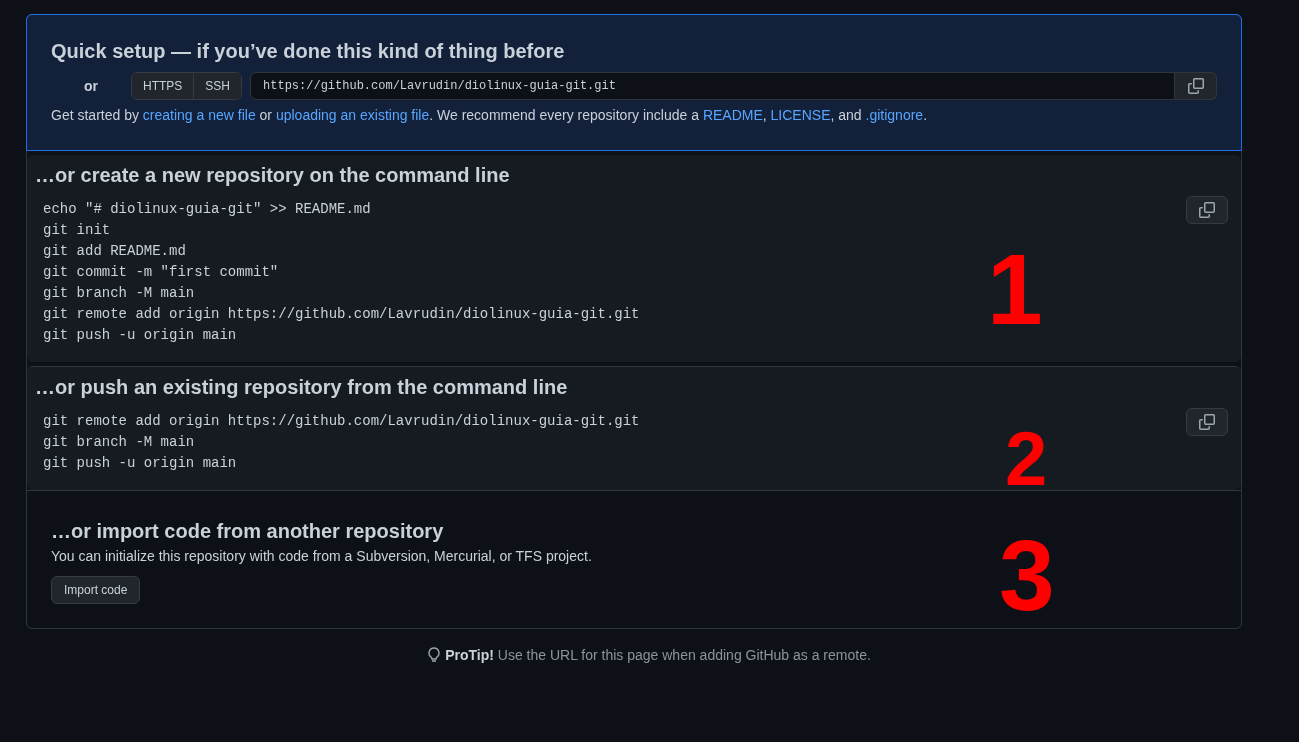 The height and width of the screenshot is (742, 1299). What do you see at coordinates (207, 209) in the screenshot?
I see `code-line: echo "# diolinux-guia-git" >> README.md` at bounding box center [207, 209].